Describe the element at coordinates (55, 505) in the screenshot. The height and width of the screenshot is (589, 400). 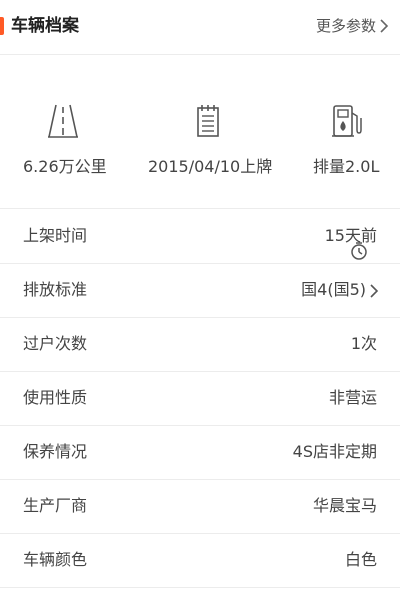
I see `row-label: 生产厂商` at that location.